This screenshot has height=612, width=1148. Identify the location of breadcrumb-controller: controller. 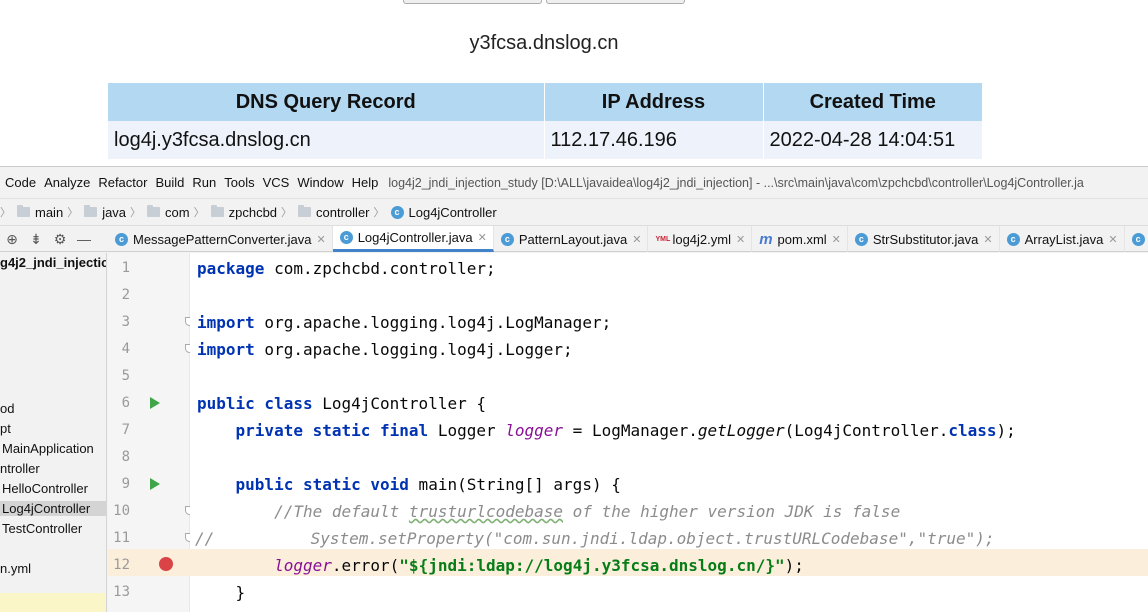
(334, 212).